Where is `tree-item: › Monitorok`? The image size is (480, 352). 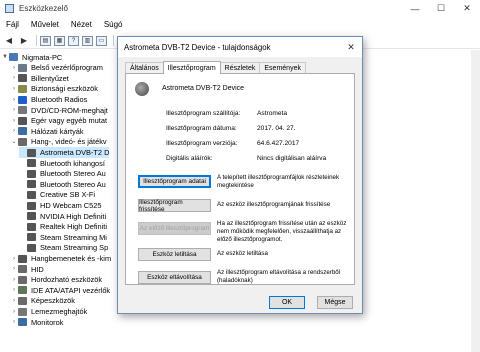
tree-item: › Monitorok is located at coordinates (36, 322).